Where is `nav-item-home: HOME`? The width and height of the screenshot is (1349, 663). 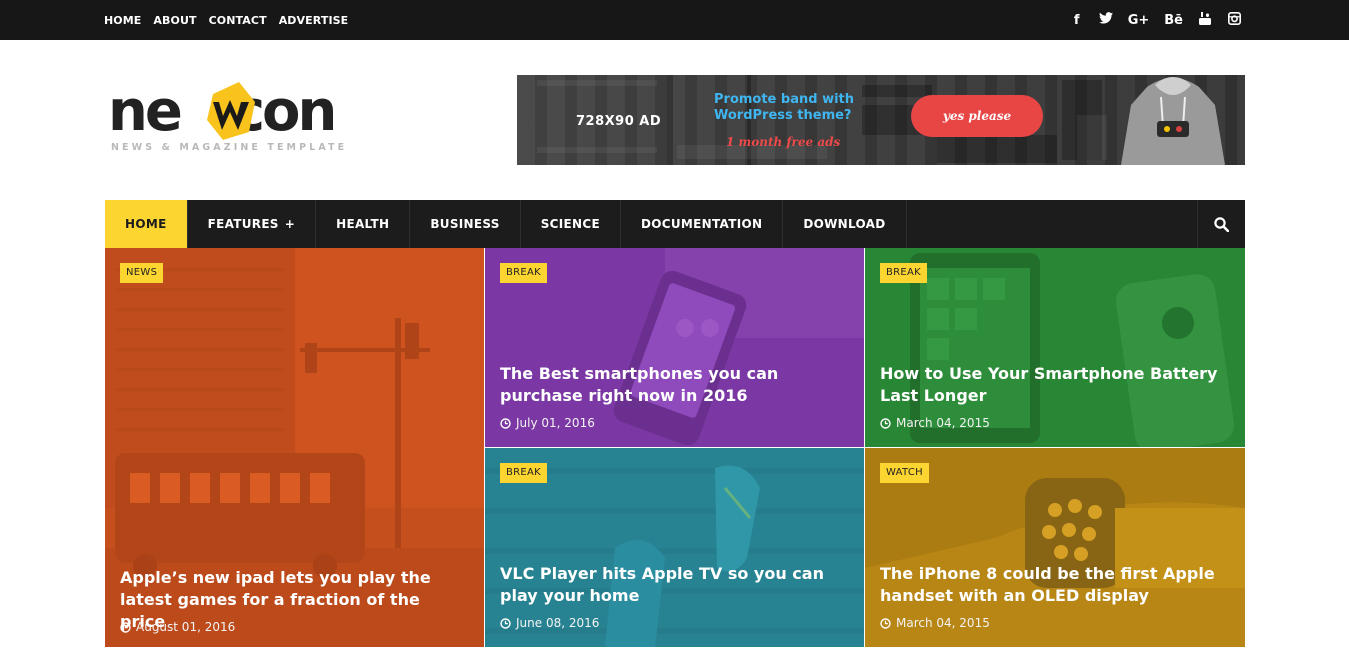
nav-item-home: HOME is located at coordinates (146, 224).